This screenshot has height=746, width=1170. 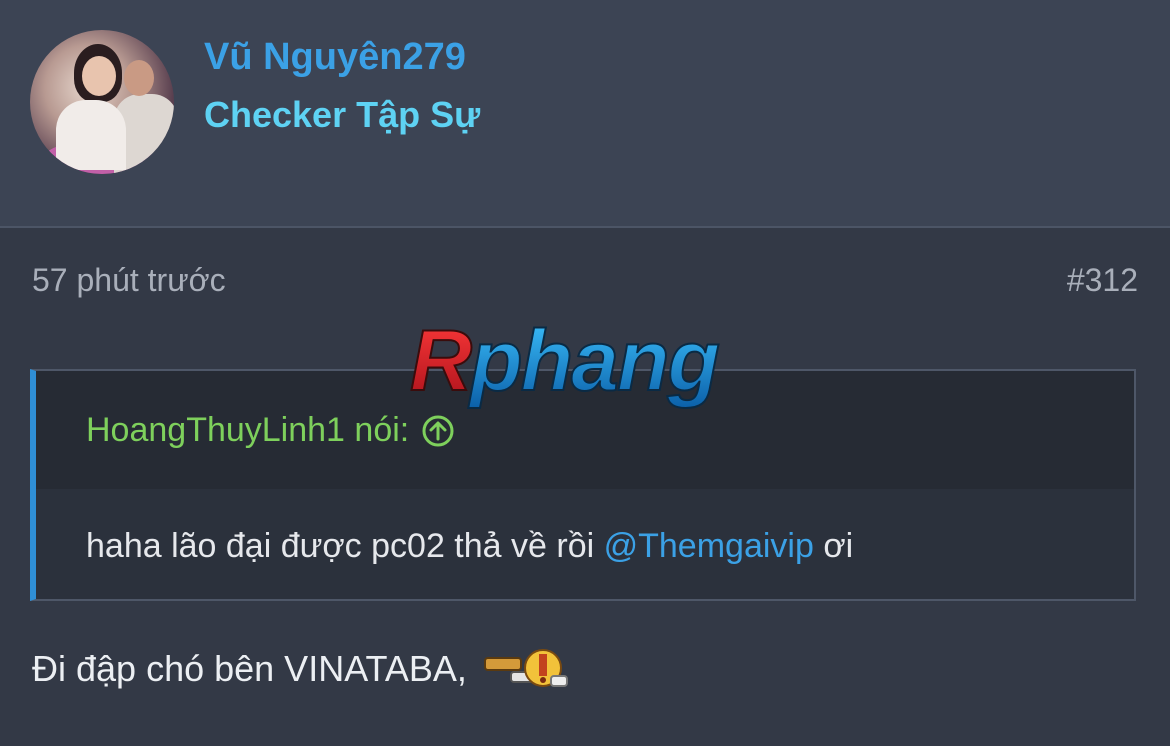 I want to click on smiley-emoticon-icon, so click(x=525, y=668).